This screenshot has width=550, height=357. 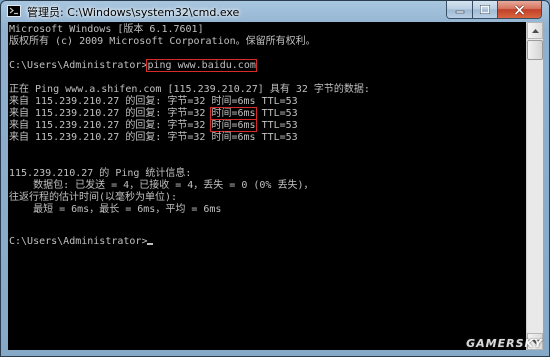 What do you see at coordinates (100, 173) in the screenshot?
I see `stats-header-line: 115.239.210.27 的 Ping 统计信息:` at bounding box center [100, 173].